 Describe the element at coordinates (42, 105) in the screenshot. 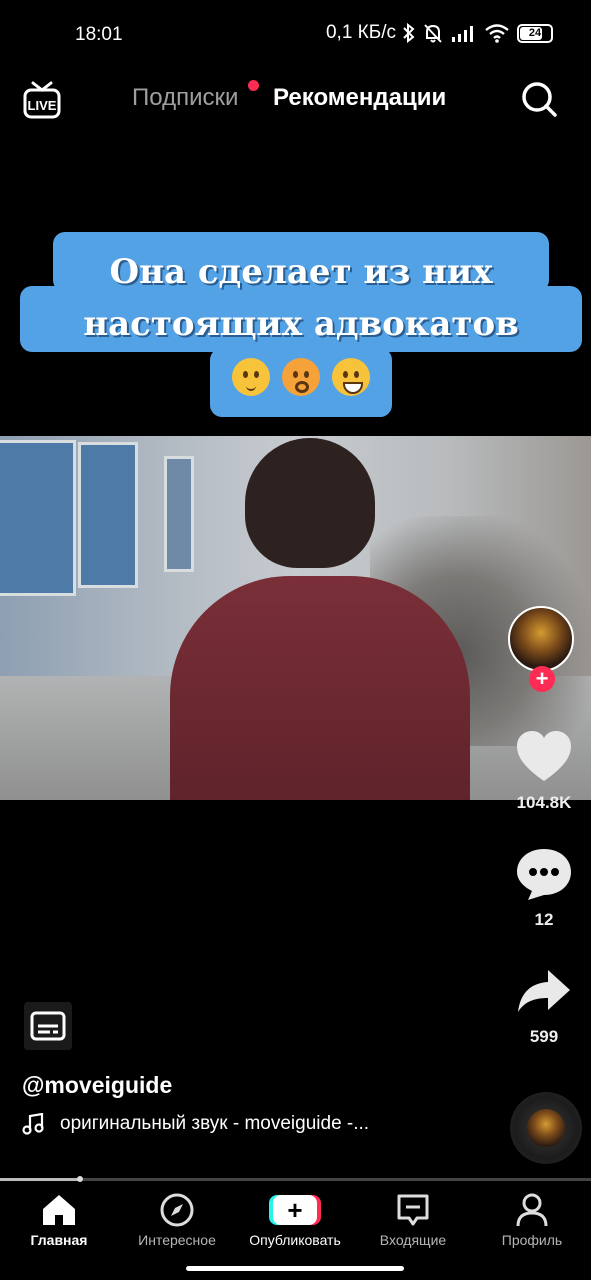

I see `live-label: LIVE` at that location.